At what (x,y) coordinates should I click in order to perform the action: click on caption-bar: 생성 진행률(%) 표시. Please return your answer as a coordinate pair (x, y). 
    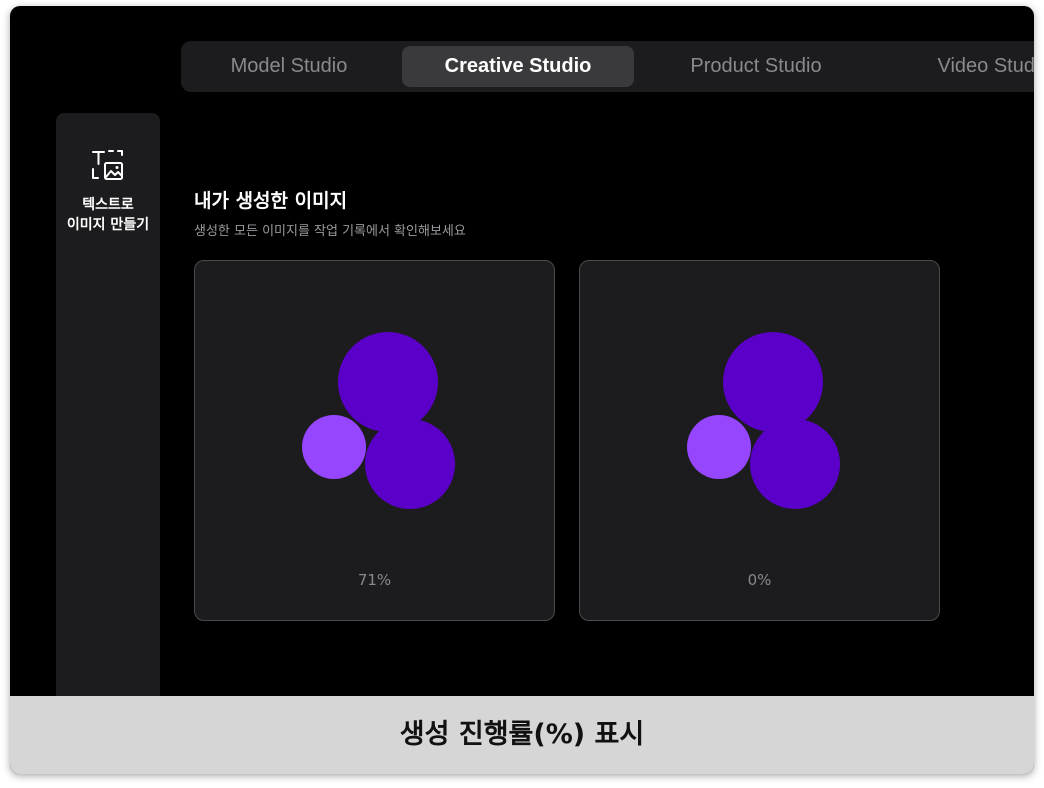
    Looking at the image, I should click on (522, 735).